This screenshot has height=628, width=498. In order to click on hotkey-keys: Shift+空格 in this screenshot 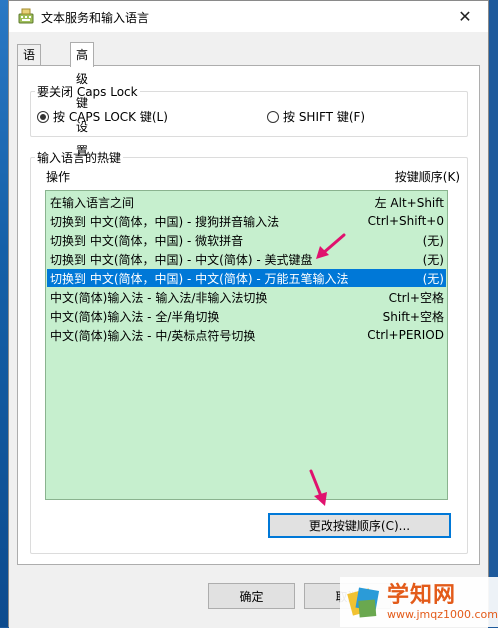, I will do `click(413, 316)`.